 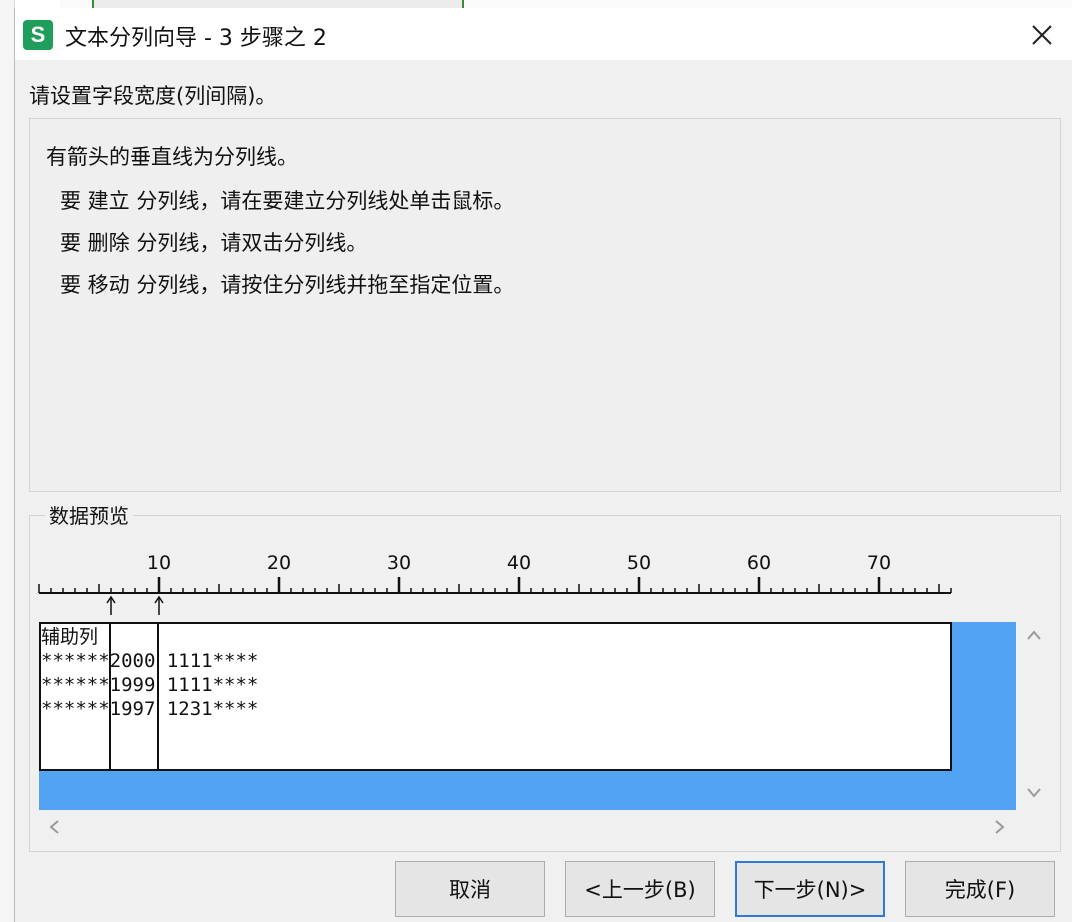 What do you see at coordinates (172, 157) in the screenshot?
I see `info-line-1: 有箭头的垂直线为分列线。` at bounding box center [172, 157].